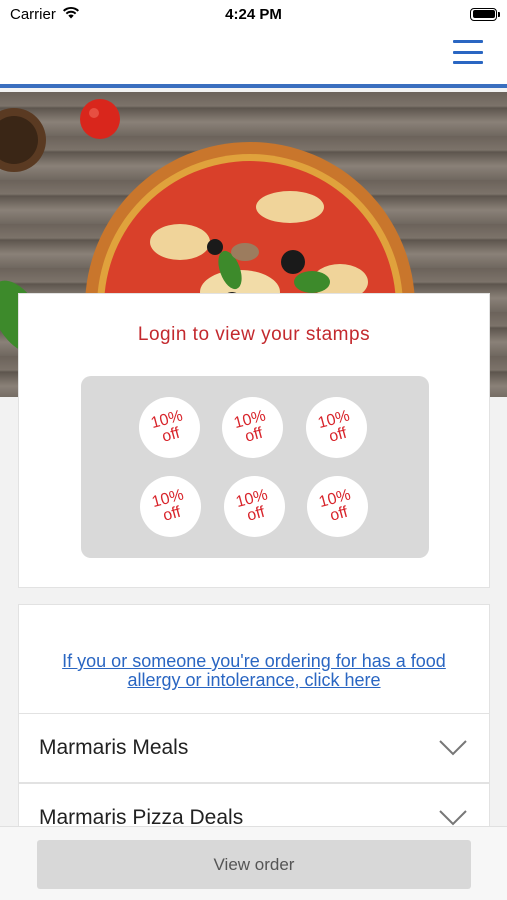 This screenshot has width=507, height=900. I want to click on status-bar: Carrier 4:24 PM, so click(253, 14).